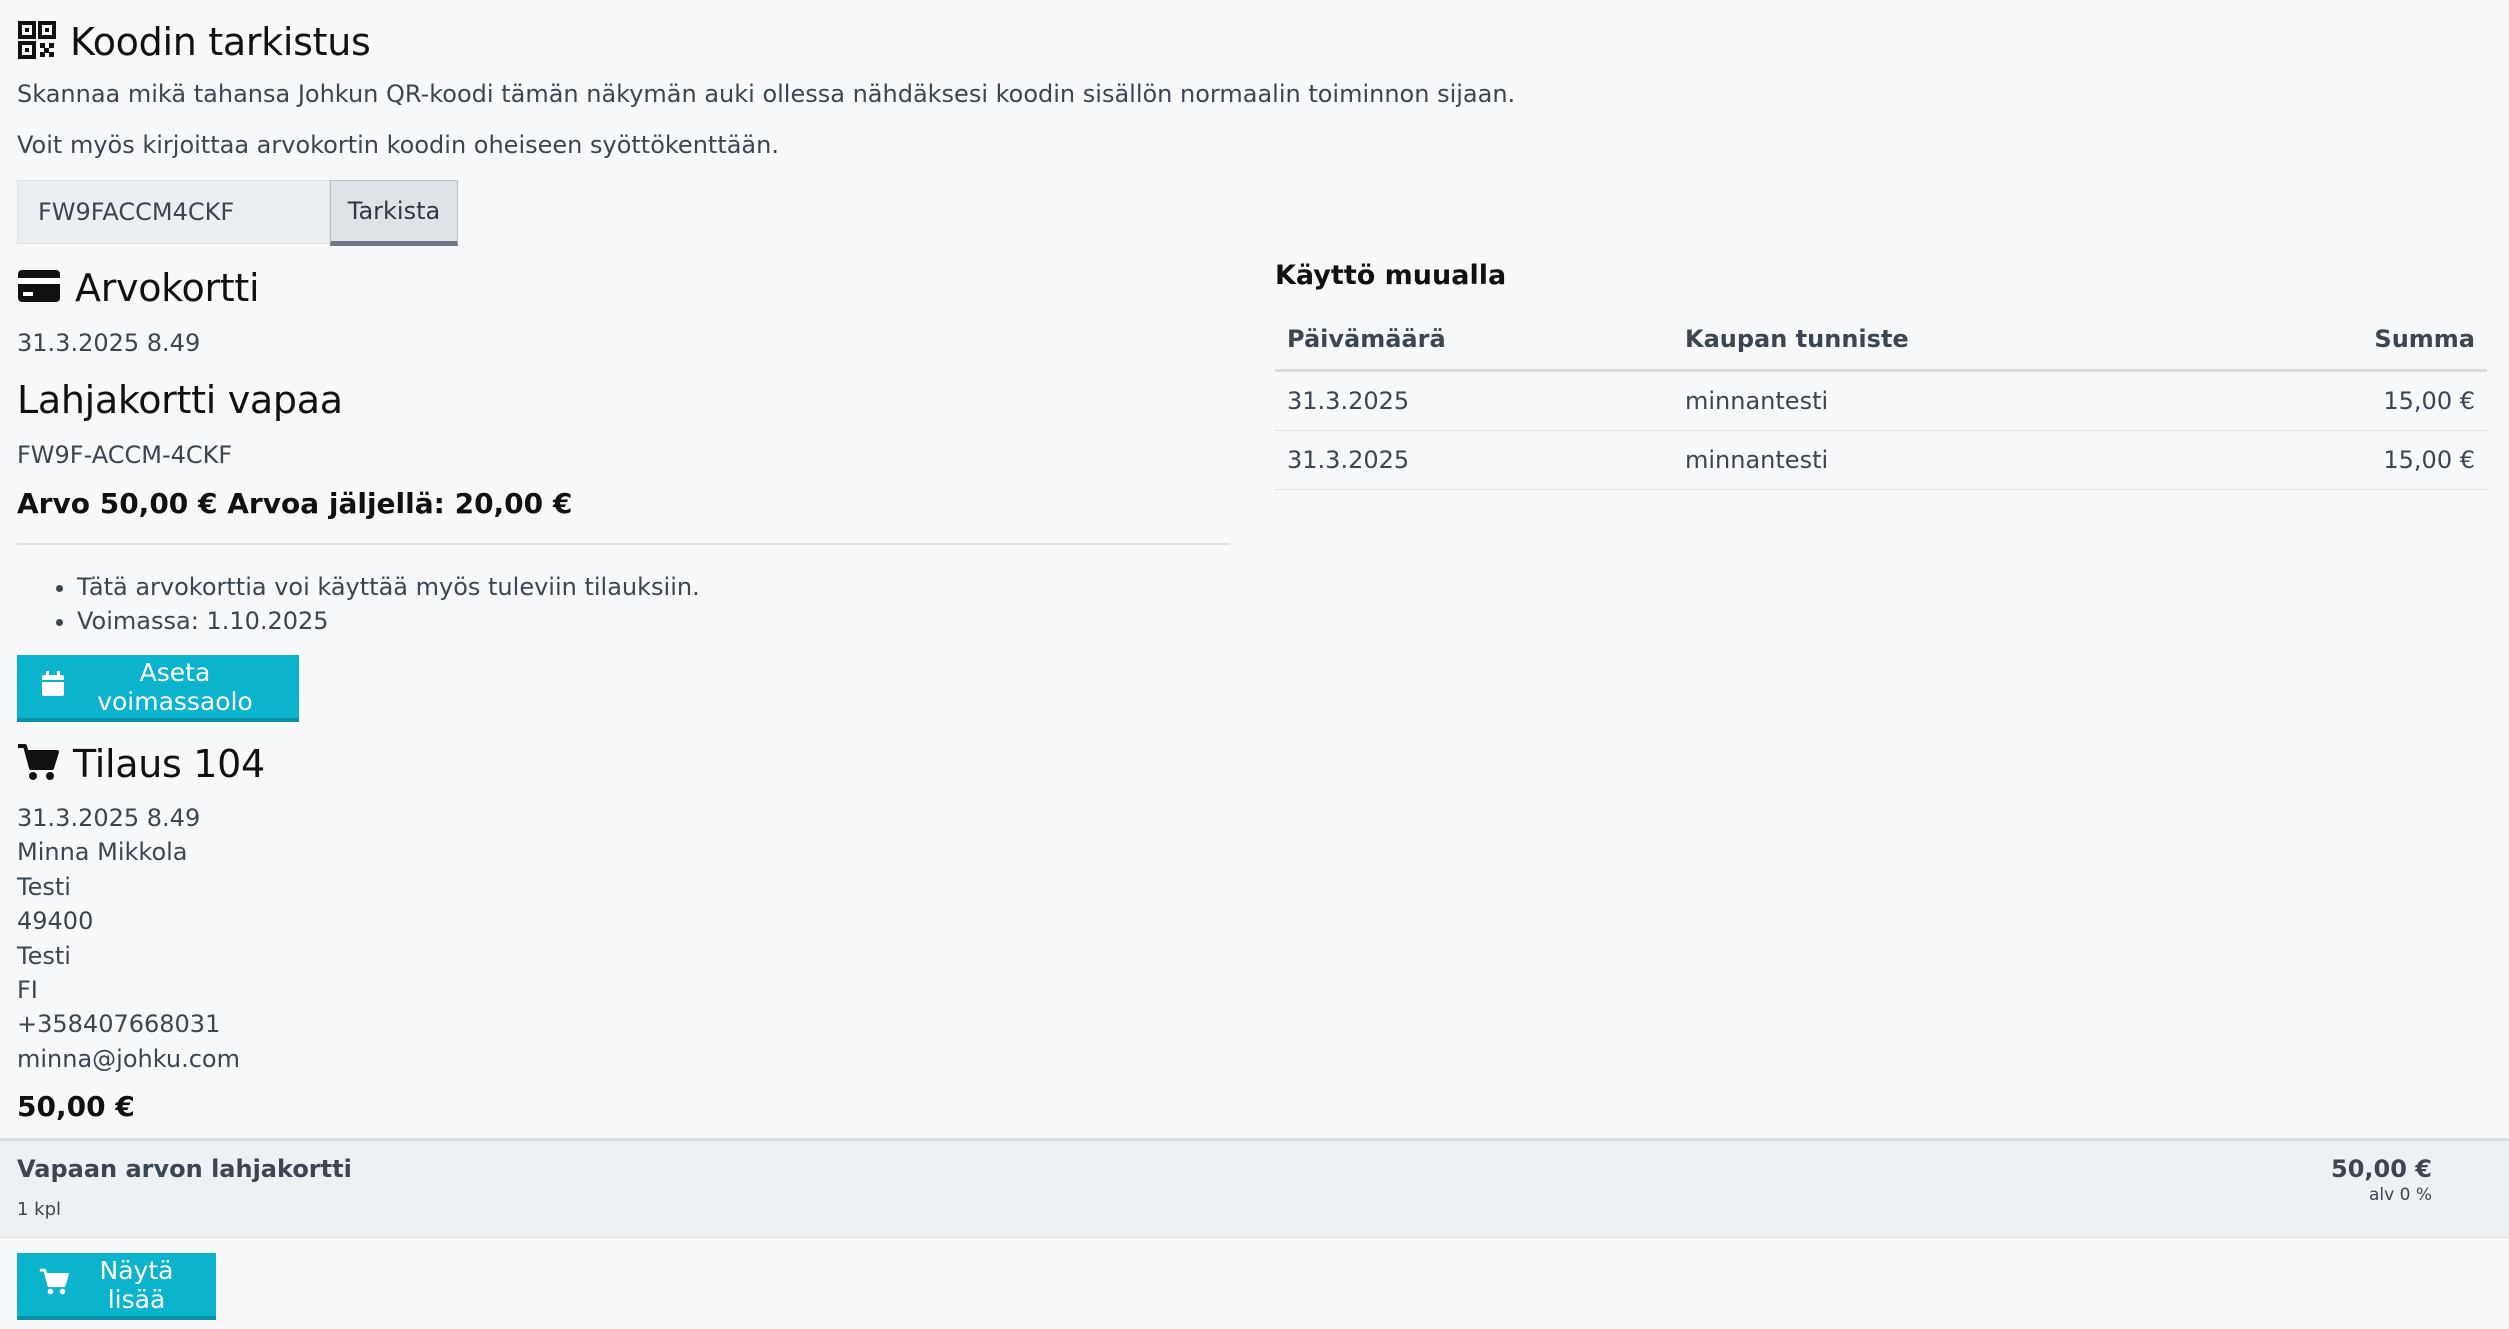 The width and height of the screenshot is (2509, 1329). I want to click on order-item-name: Vapaan arvon lahjakortti, so click(184, 1169).